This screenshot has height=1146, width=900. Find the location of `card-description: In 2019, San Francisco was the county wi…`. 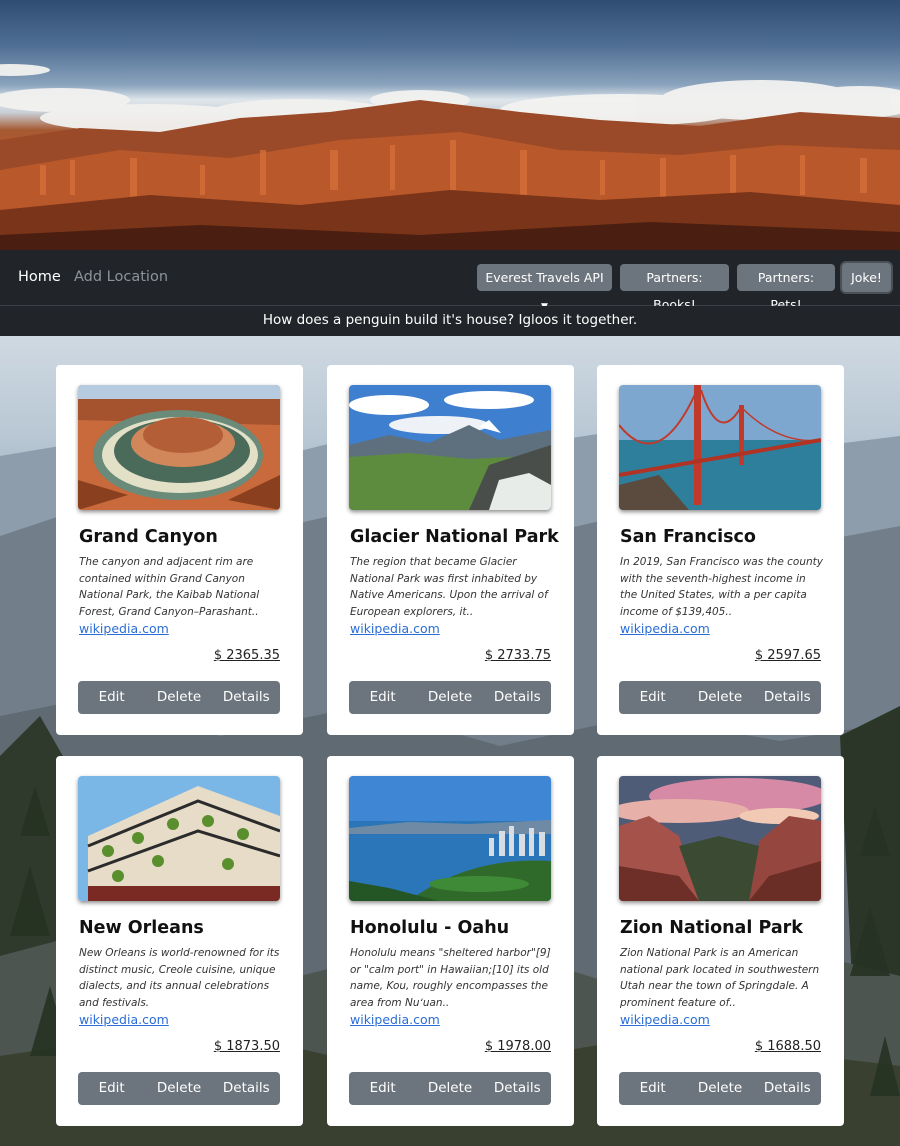

card-description: In 2019, San Francisco was the county wi… is located at coordinates (721, 587).